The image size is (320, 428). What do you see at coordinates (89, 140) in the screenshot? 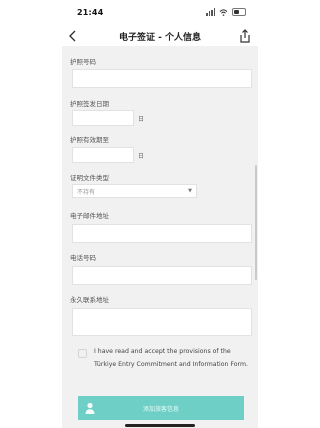
I see `passport-expiry-label: 护照有效期至` at bounding box center [89, 140].